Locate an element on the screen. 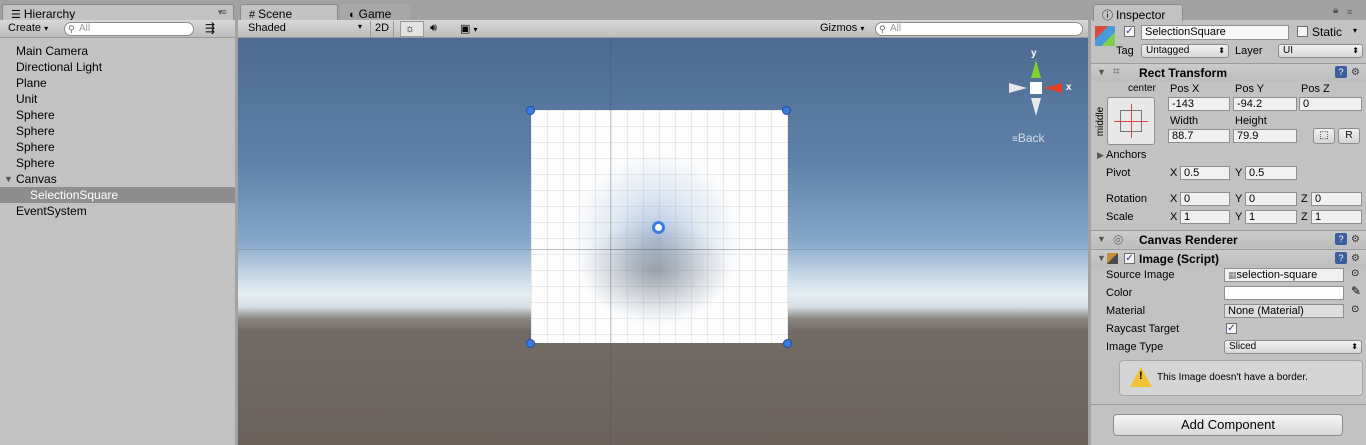 The image size is (1366, 445). scale-y-field: 1 is located at coordinates (1271, 217).